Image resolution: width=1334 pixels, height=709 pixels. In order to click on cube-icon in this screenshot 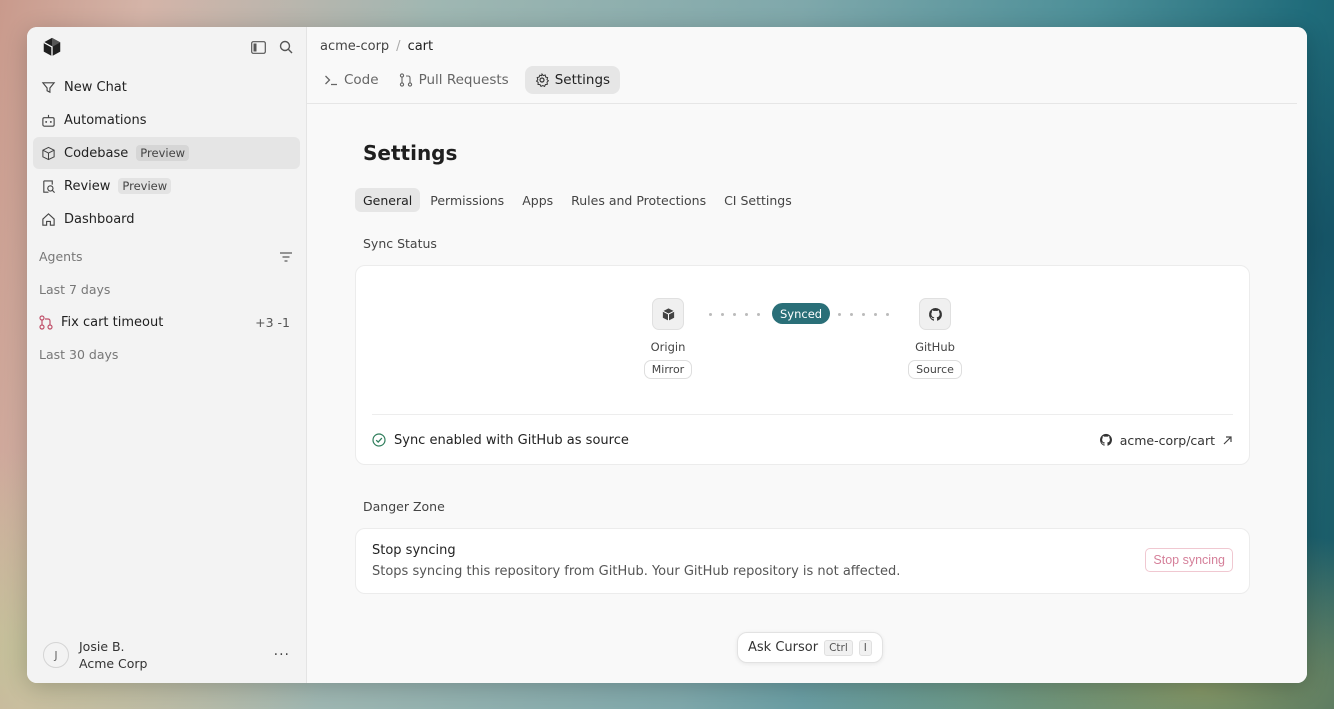, I will do `click(48, 153)`.